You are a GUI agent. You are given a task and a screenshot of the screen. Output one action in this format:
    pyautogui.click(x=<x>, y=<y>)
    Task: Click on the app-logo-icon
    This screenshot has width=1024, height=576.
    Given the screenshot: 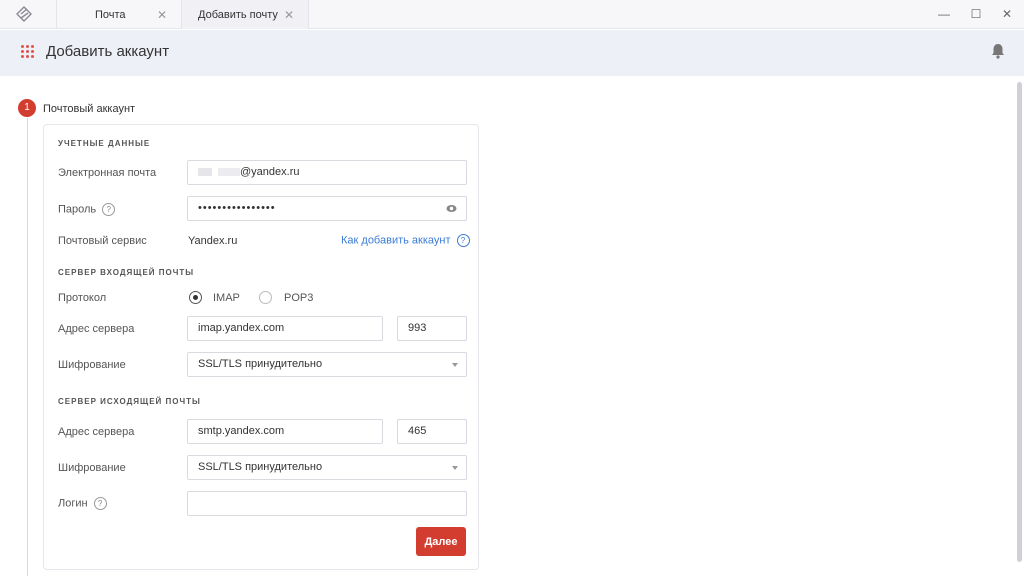 What is the action you would take?
    pyautogui.click(x=24, y=14)
    